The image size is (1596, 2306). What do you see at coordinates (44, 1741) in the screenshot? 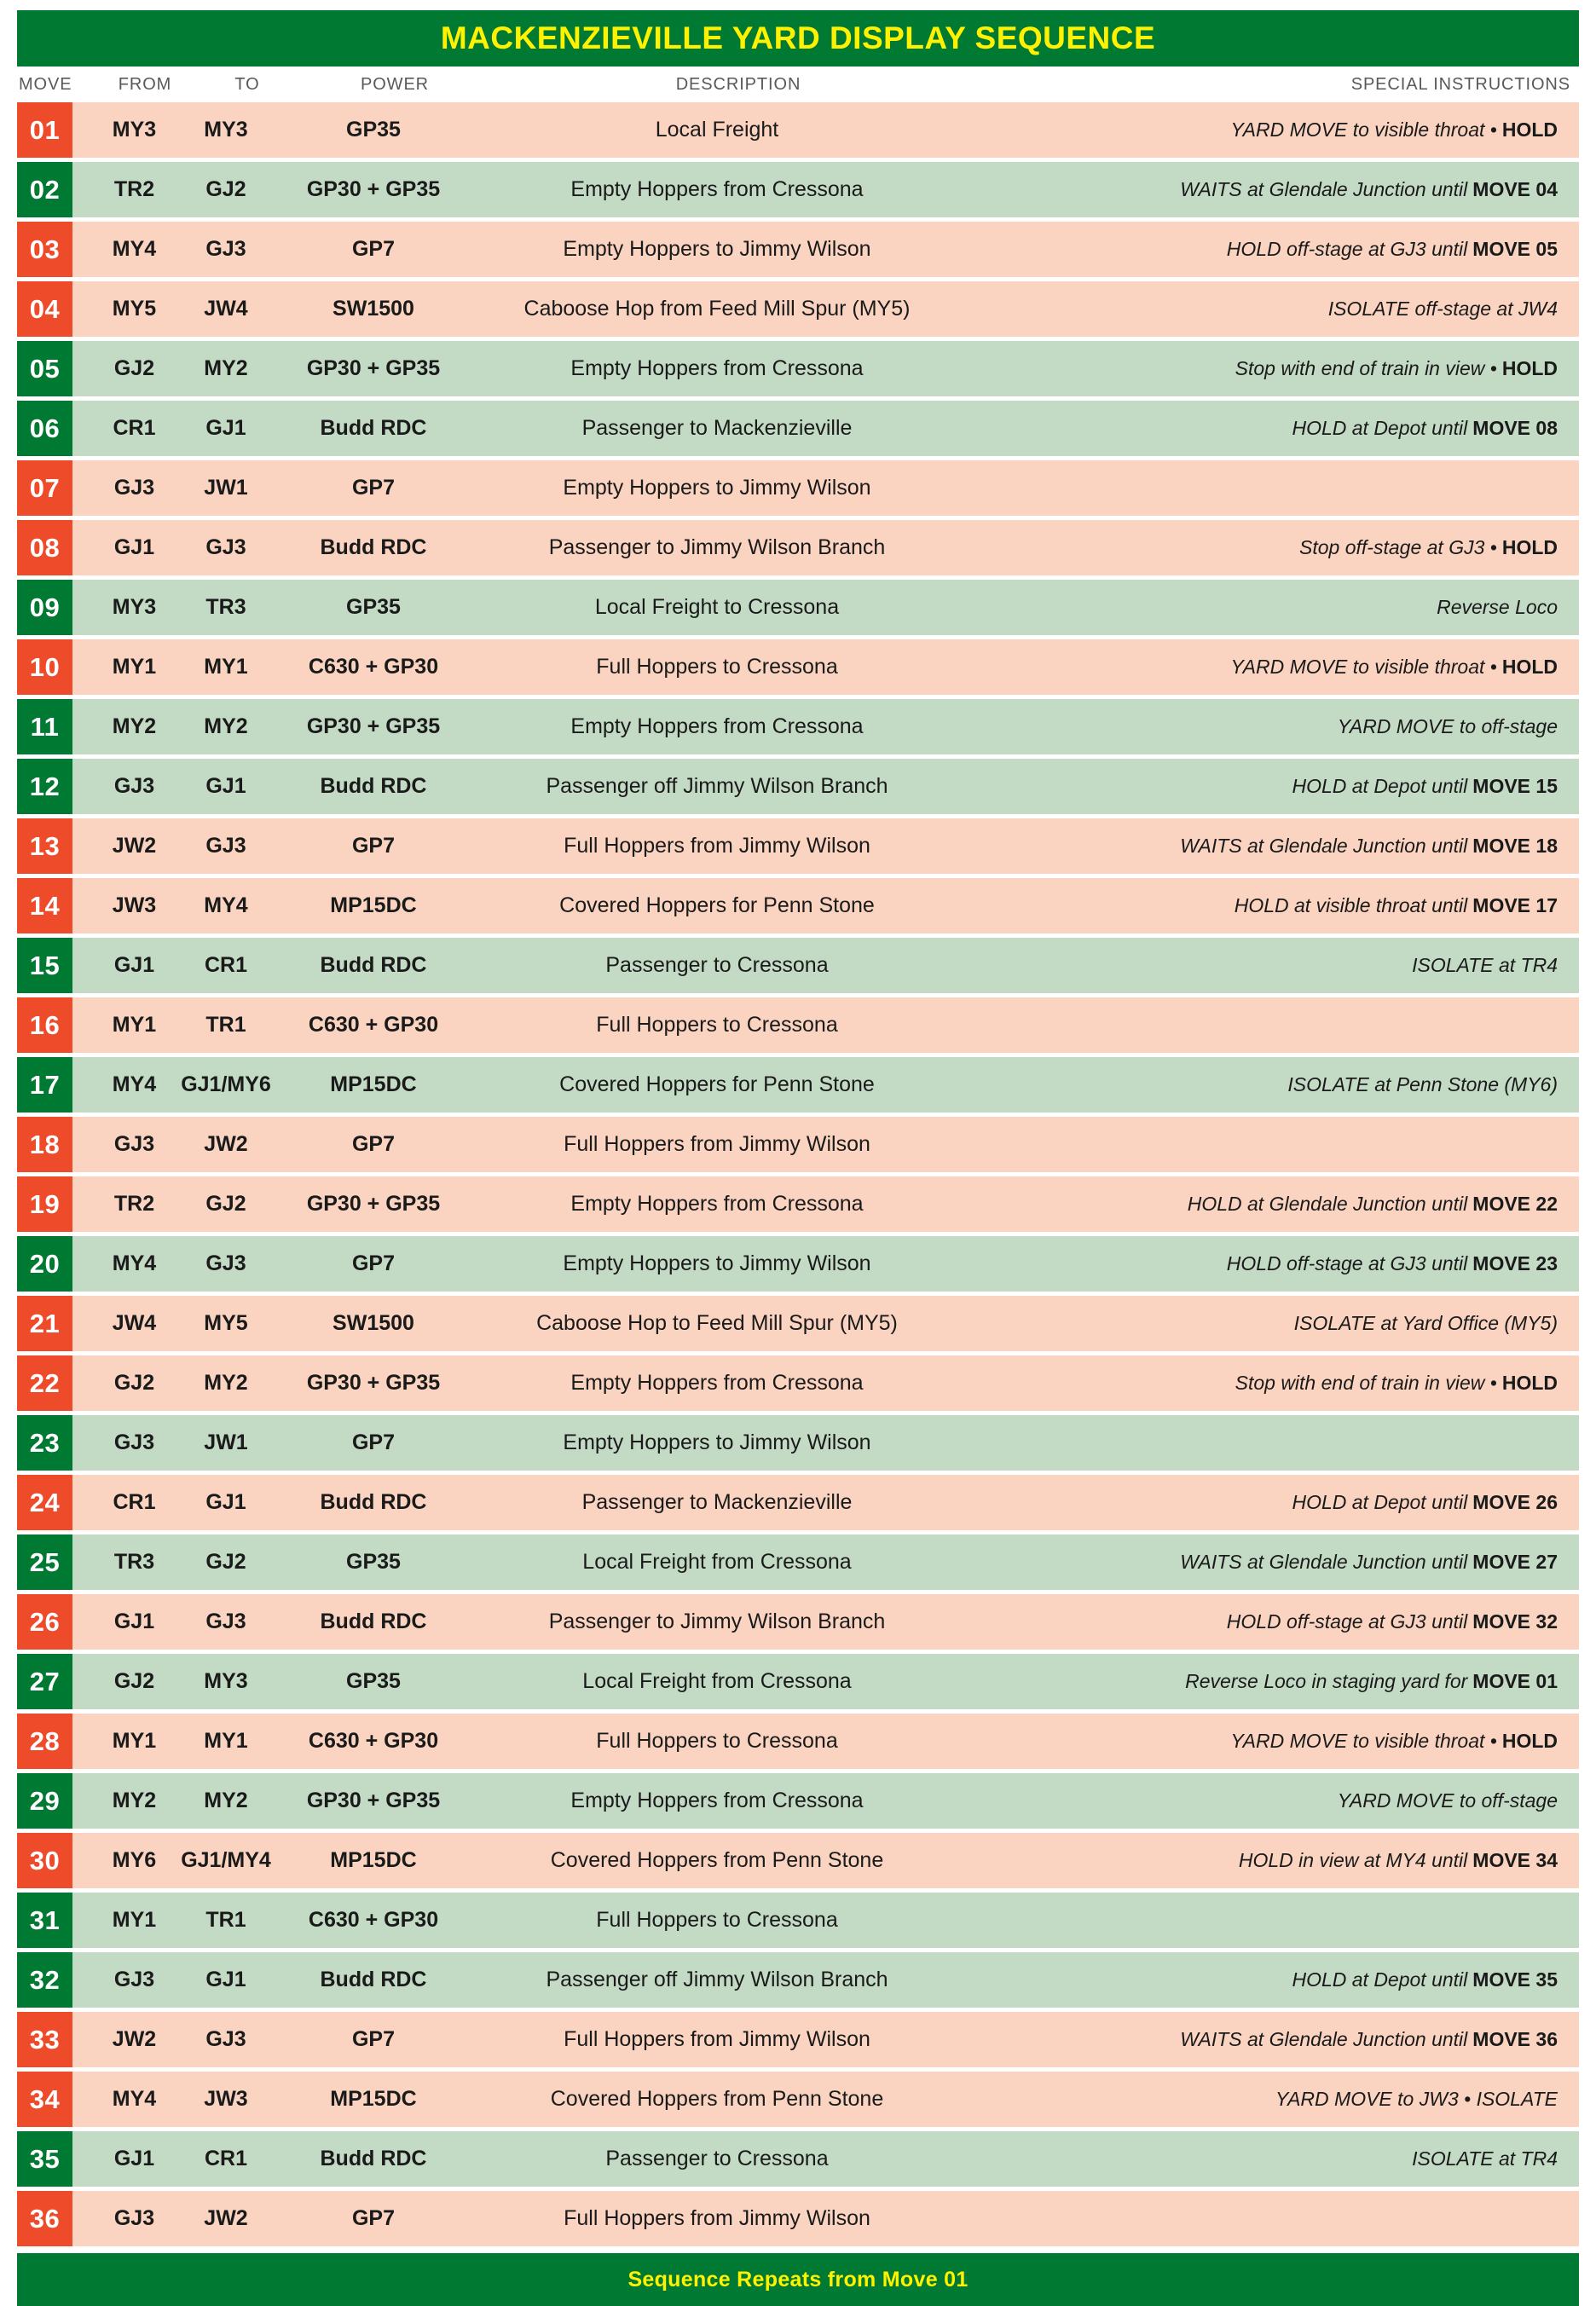
I see `move-number-badge: 28` at bounding box center [44, 1741].